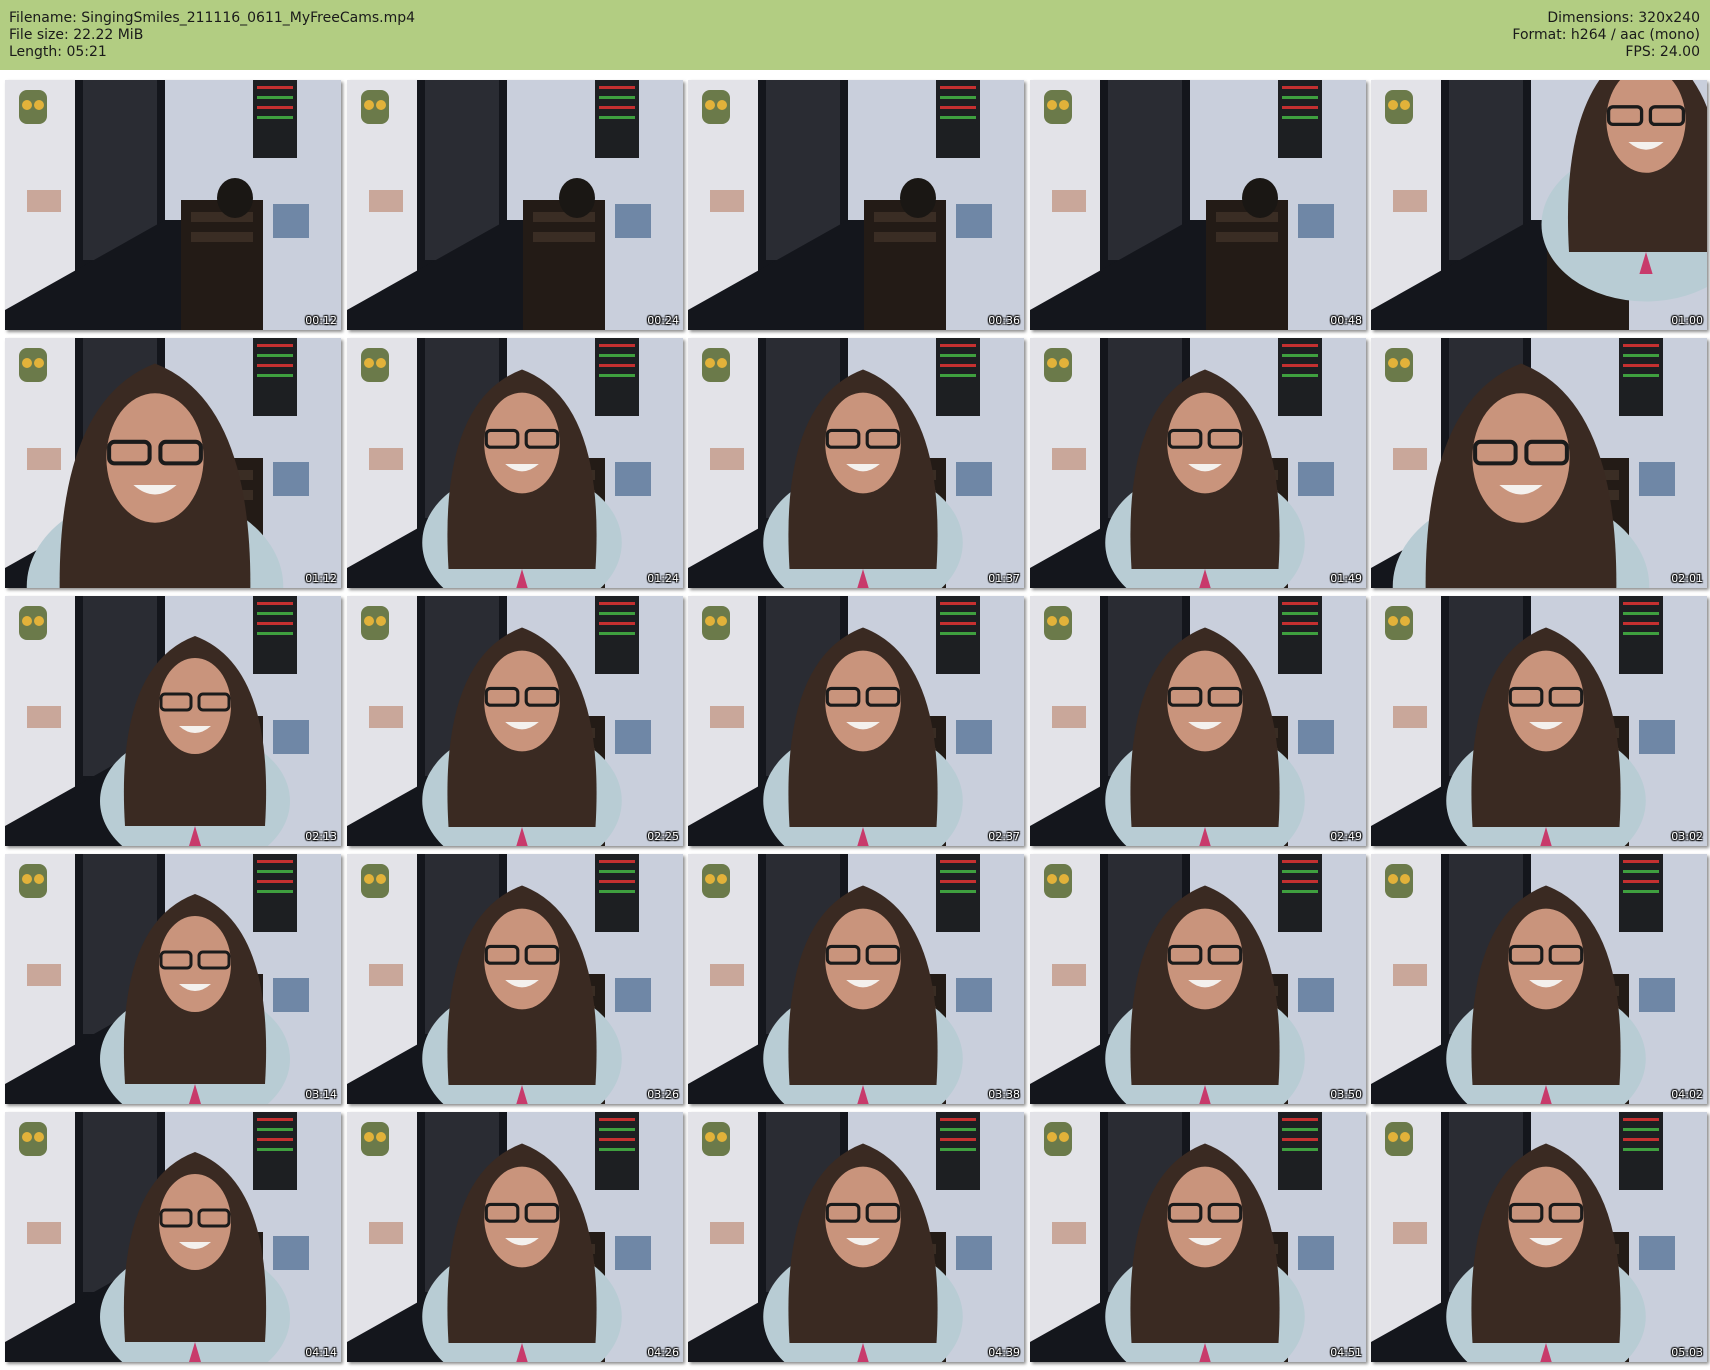 The width and height of the screenshot is (1710, 1370). What do you see at coordinates (1346, 836) in the screenshot?
I see `thumbnail-timestamp: 02:49` at bounding box center [1346, 836].